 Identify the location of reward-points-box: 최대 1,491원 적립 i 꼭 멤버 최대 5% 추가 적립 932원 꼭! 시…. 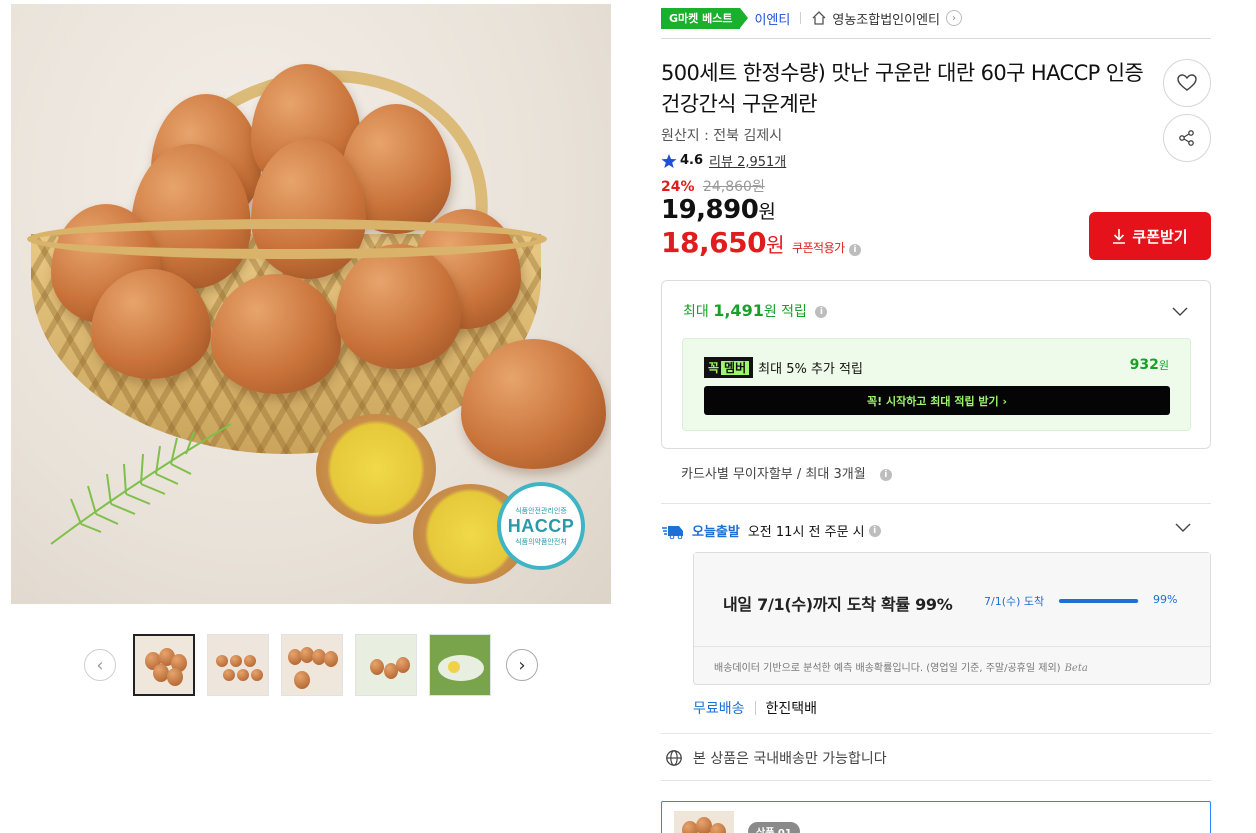
(936, 364).